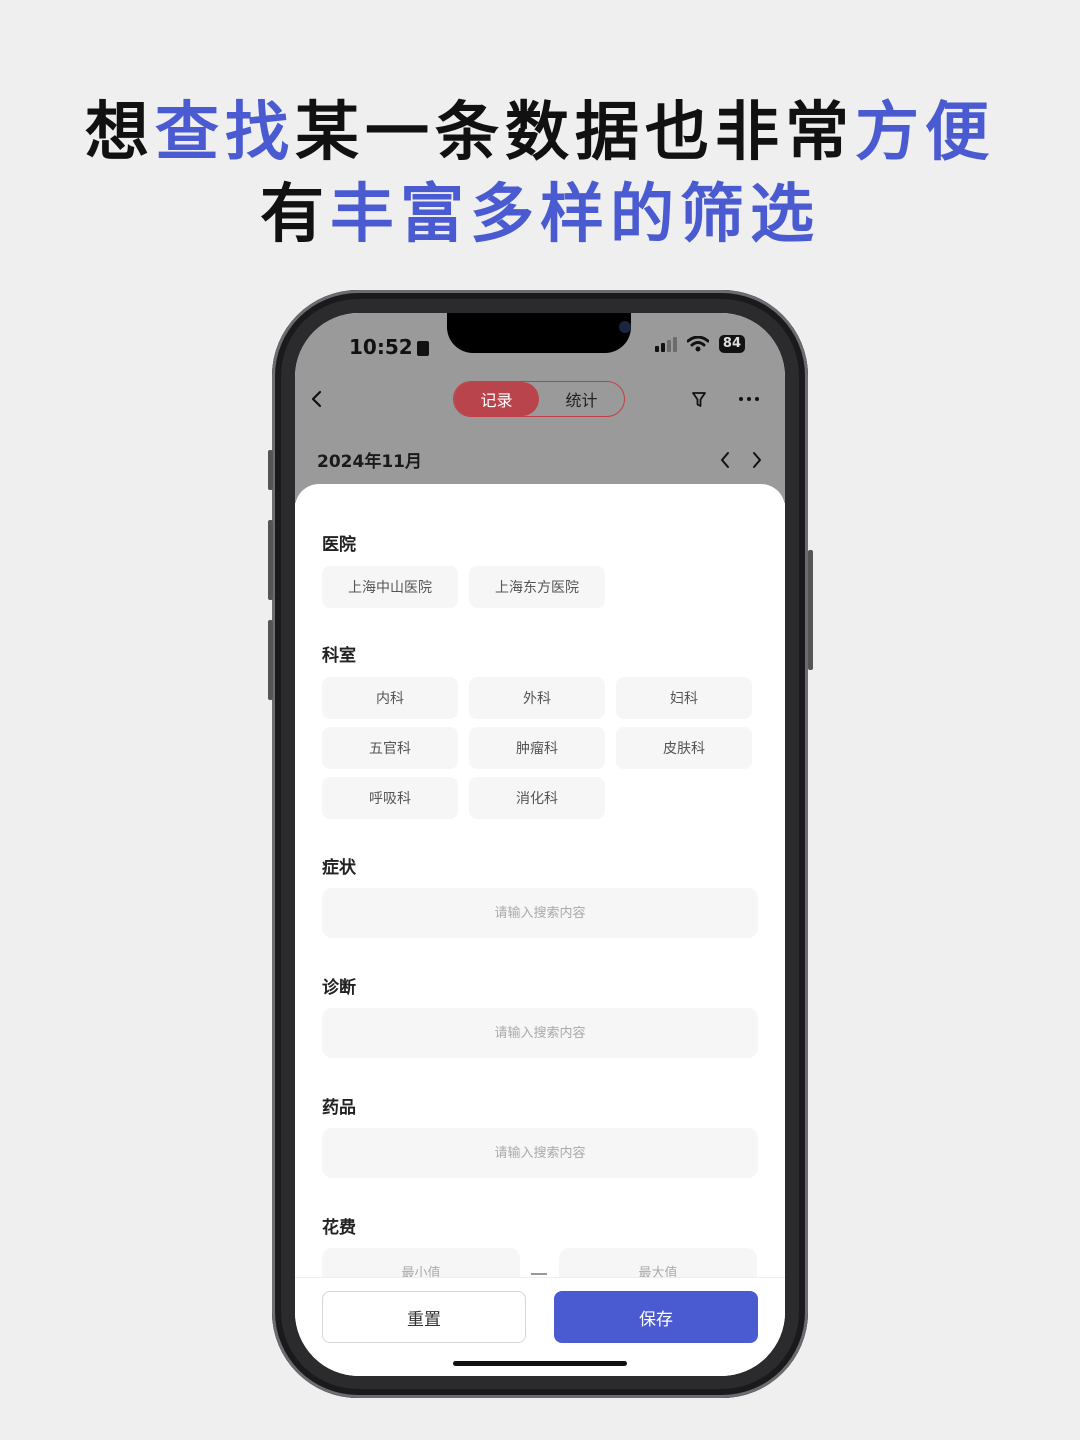 This screenshot has height=1440, width=1080. I want to click on id-card-icon, so click(422, 348).